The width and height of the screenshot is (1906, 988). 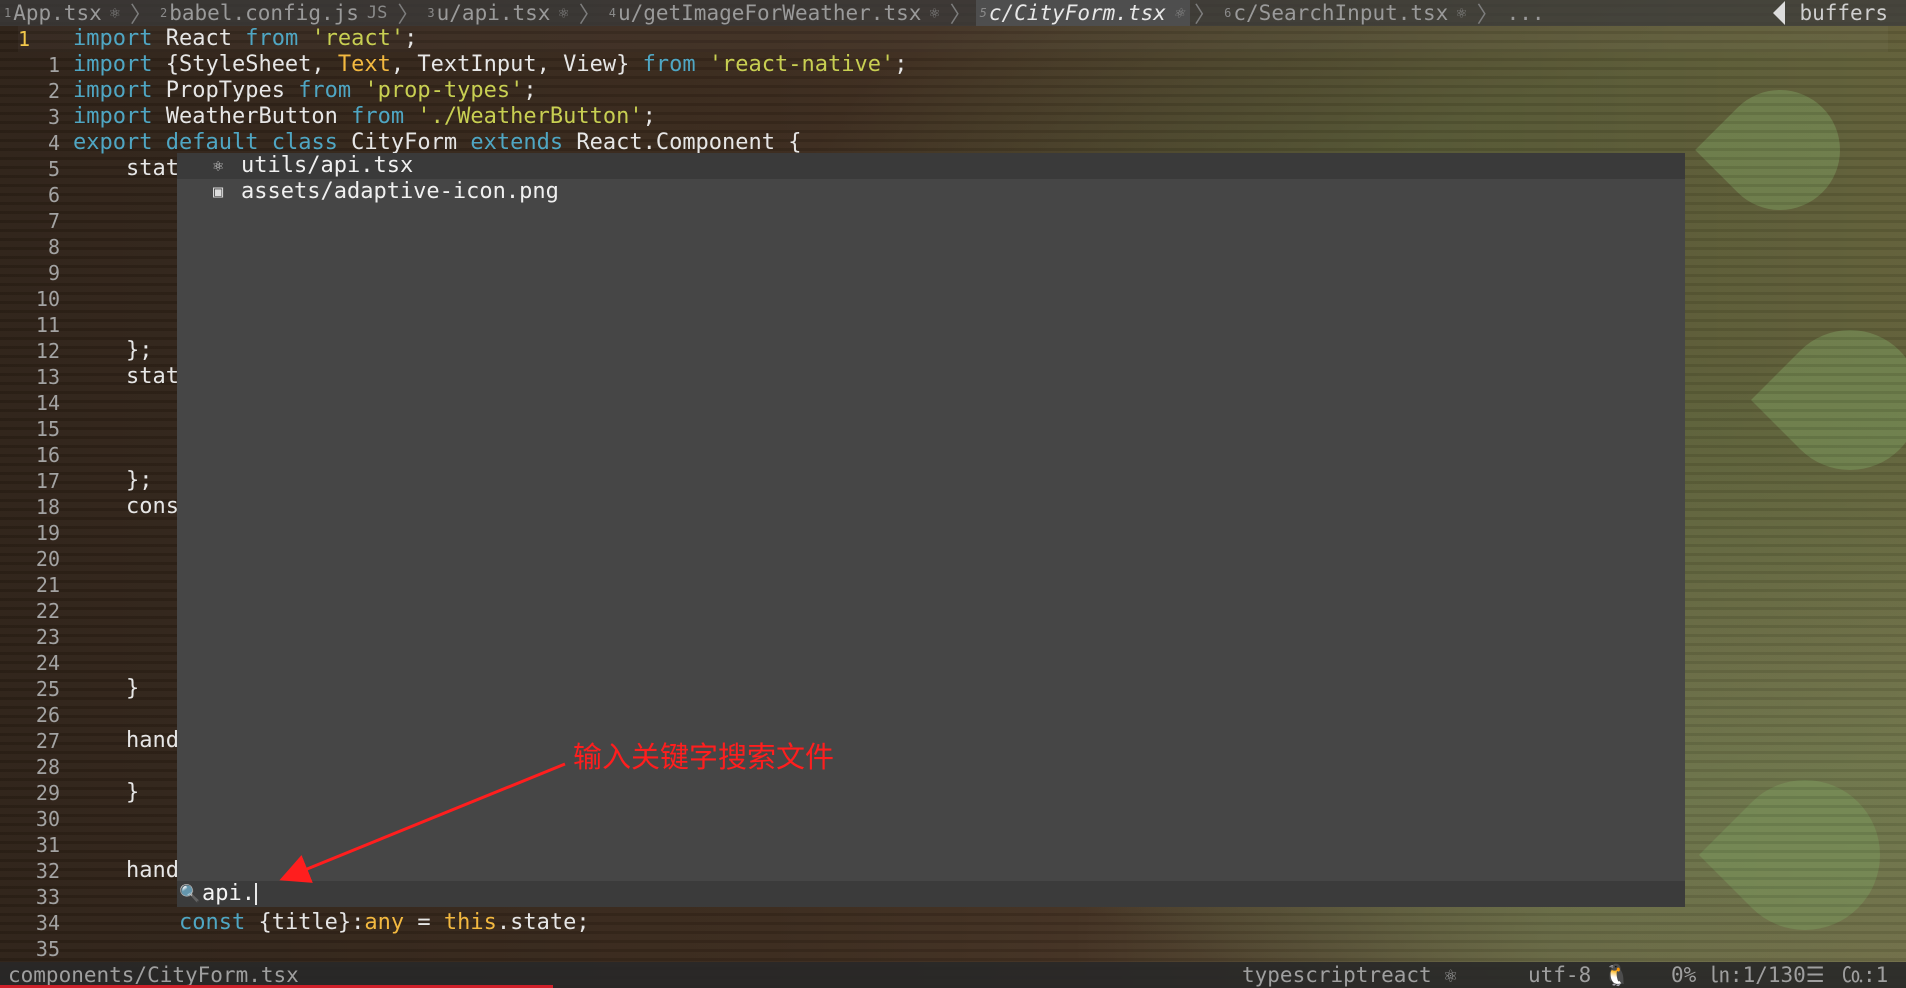 I want to click on status-position: 0% ㏑:1/130☰, so click(x=1748, y=975).